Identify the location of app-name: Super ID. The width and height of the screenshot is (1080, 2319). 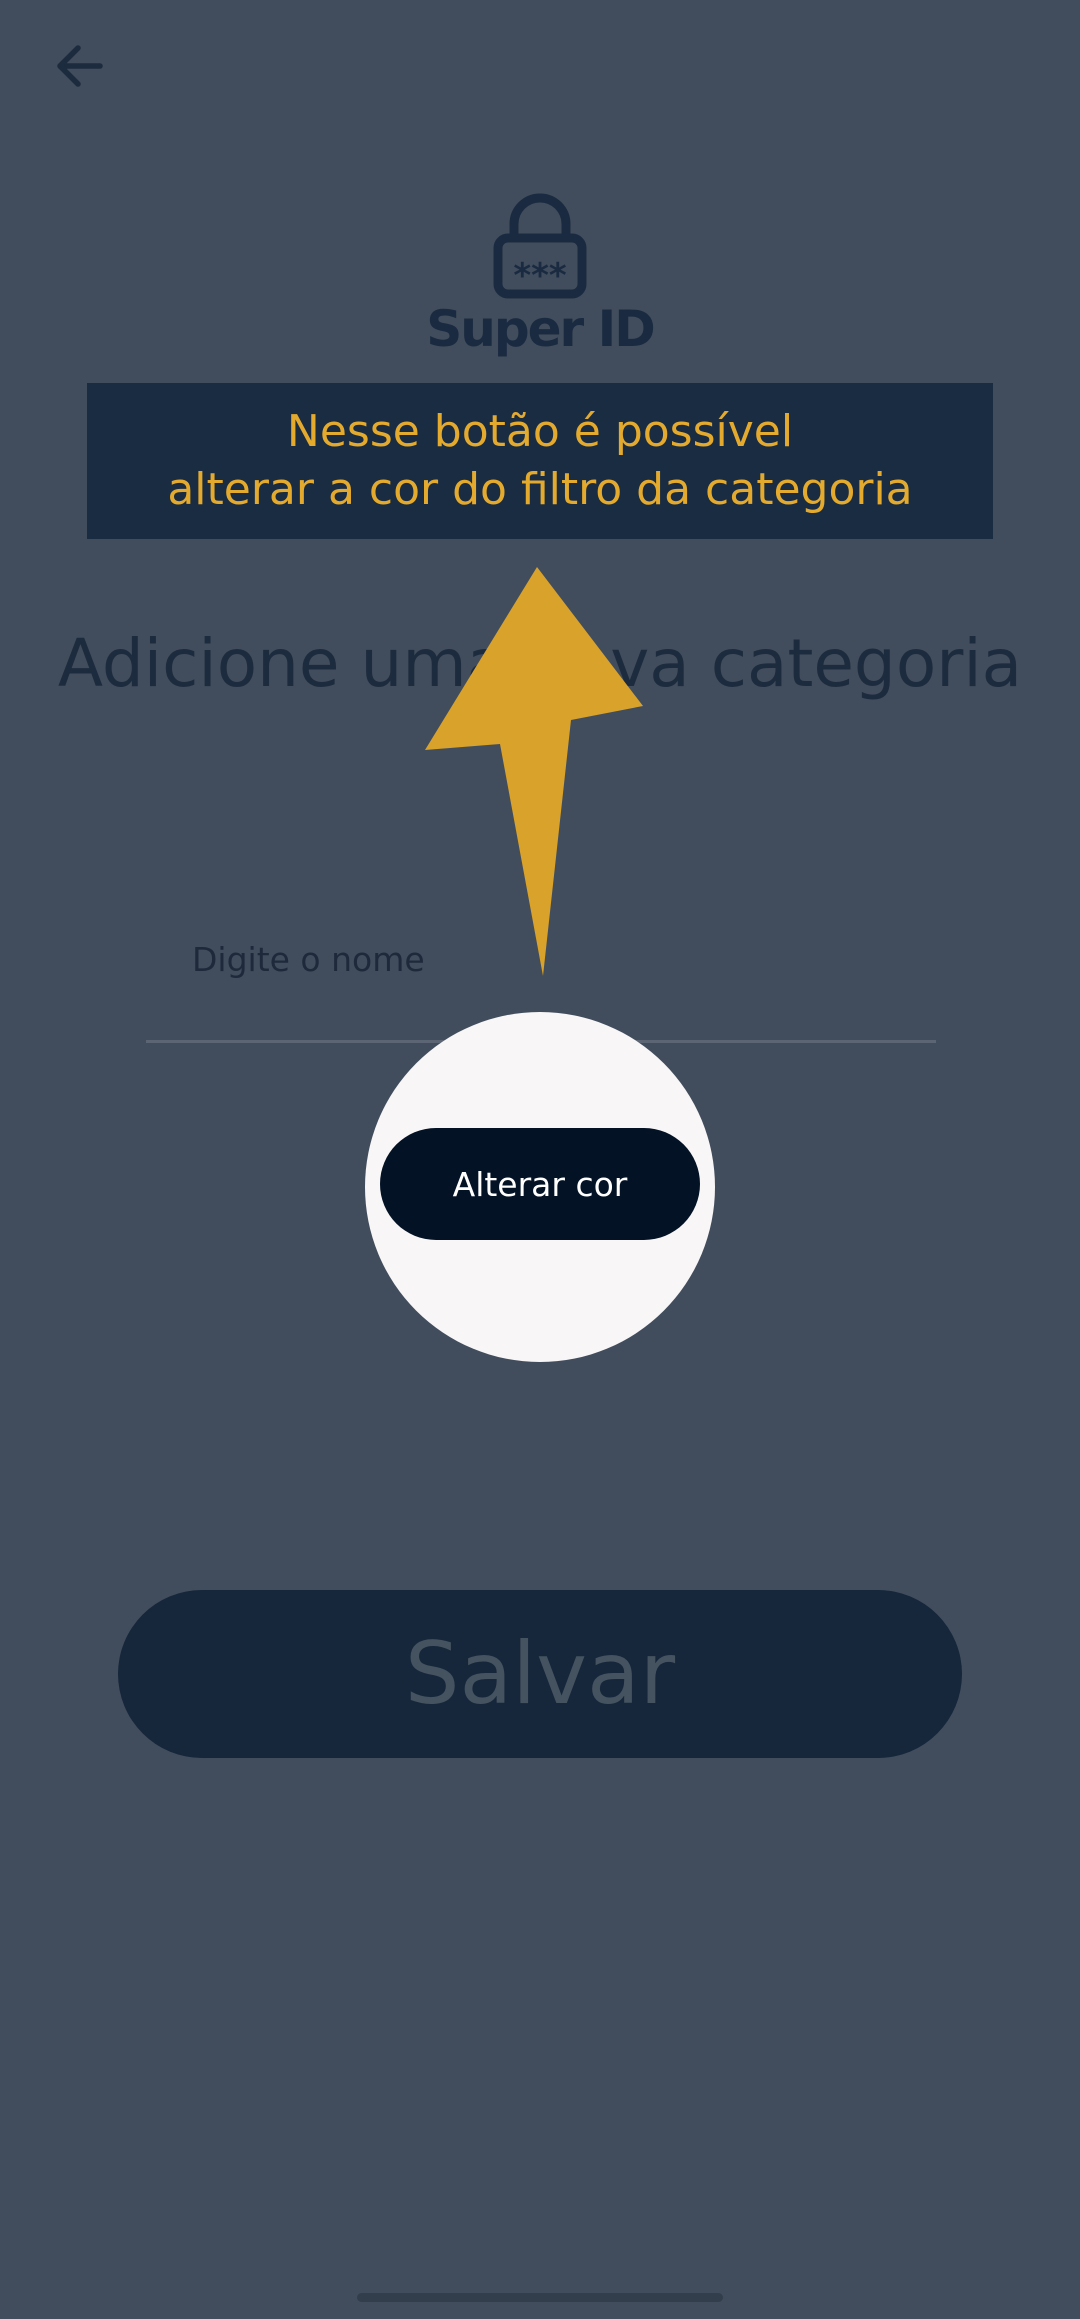
(540, 329).